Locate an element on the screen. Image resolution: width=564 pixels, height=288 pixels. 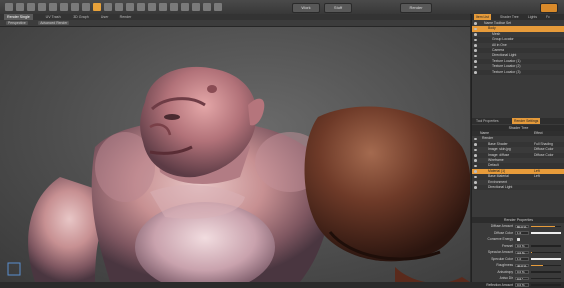
panel-top-tabs: Item List Shader Tree Lights Fc is located at coordinates (518, 17).